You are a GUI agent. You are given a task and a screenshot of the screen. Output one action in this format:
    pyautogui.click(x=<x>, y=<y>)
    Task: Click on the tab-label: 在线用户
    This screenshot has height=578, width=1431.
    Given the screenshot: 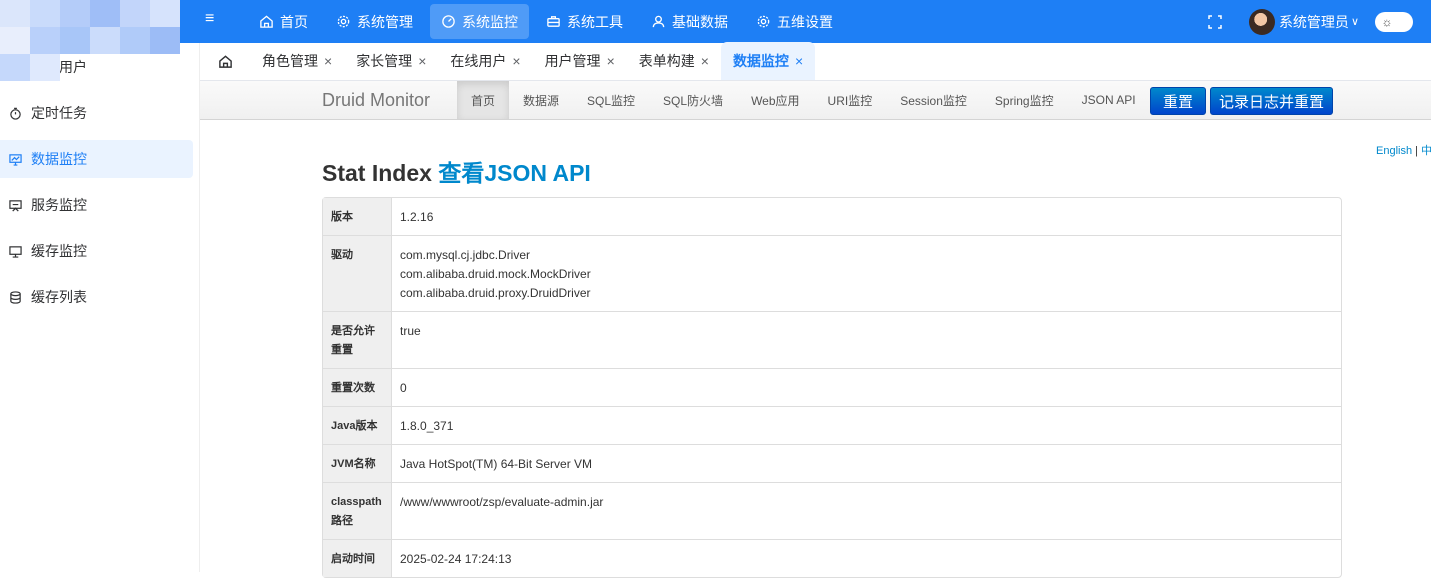 What is the action you would take?
    pyautogui.click(x=478, y=61)
    